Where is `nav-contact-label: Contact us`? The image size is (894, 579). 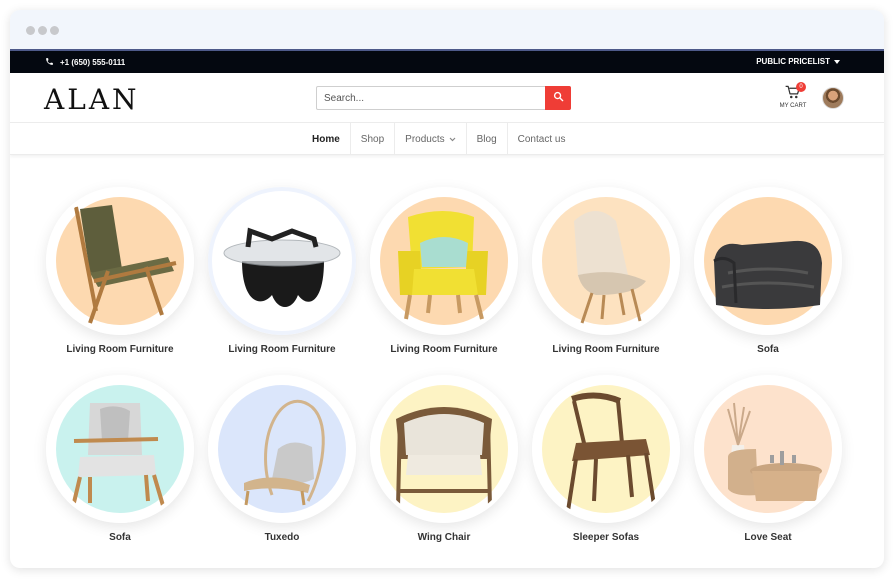
nav-contact-label: Contact us is located at coordinates (541, 139).